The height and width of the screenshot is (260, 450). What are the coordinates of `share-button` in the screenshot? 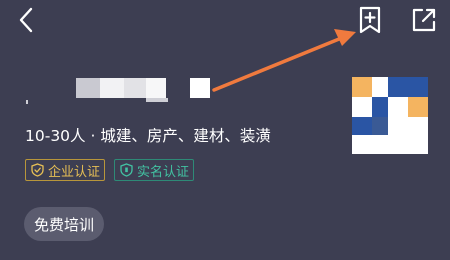 It's located at (424, 20).